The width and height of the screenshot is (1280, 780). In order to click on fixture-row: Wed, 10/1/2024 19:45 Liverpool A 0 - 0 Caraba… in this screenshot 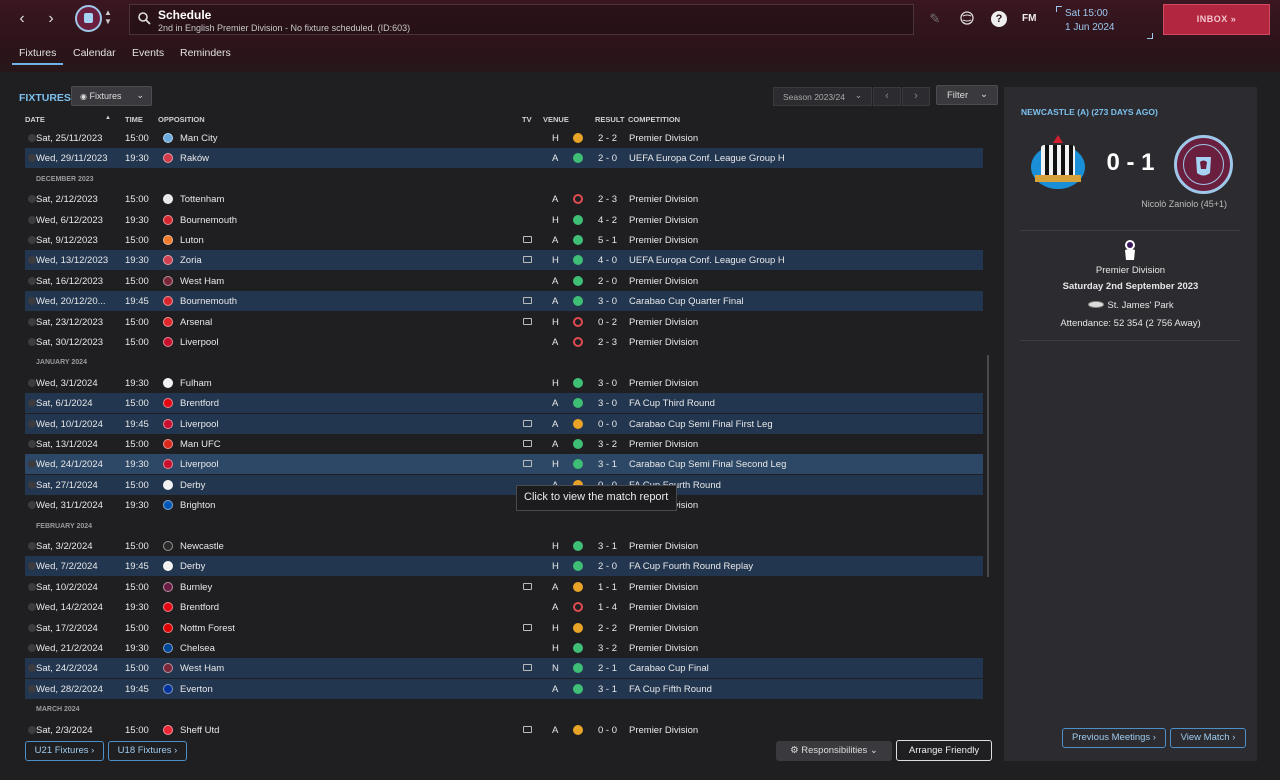, I will do `click(504, 423)`.